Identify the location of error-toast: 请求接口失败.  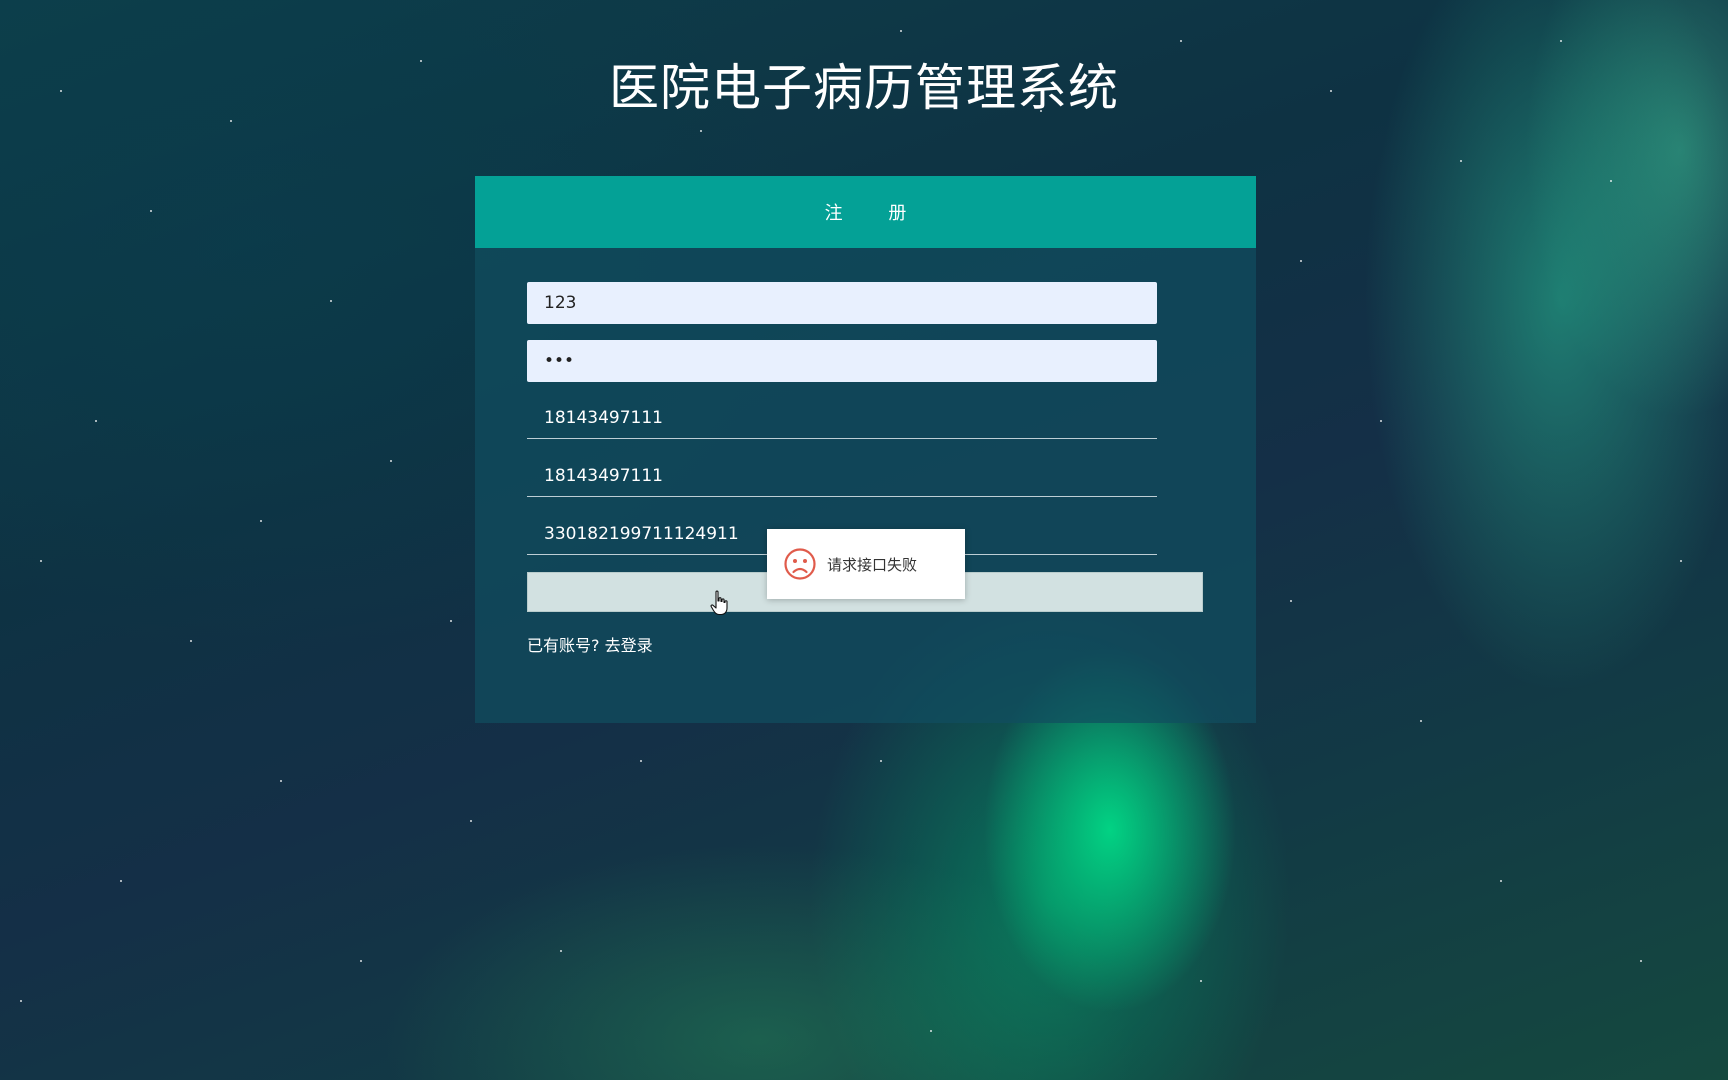
(866, 564).